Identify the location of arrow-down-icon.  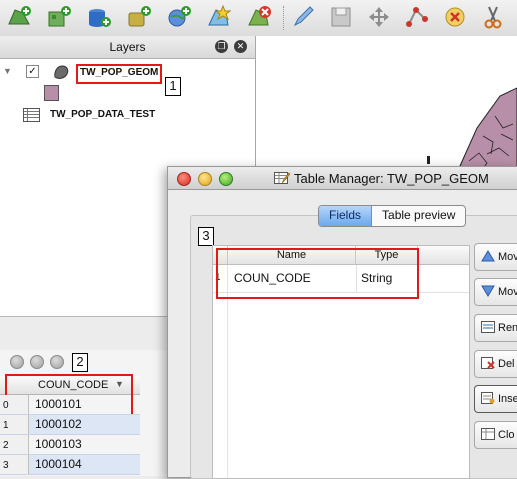
(488, 291).